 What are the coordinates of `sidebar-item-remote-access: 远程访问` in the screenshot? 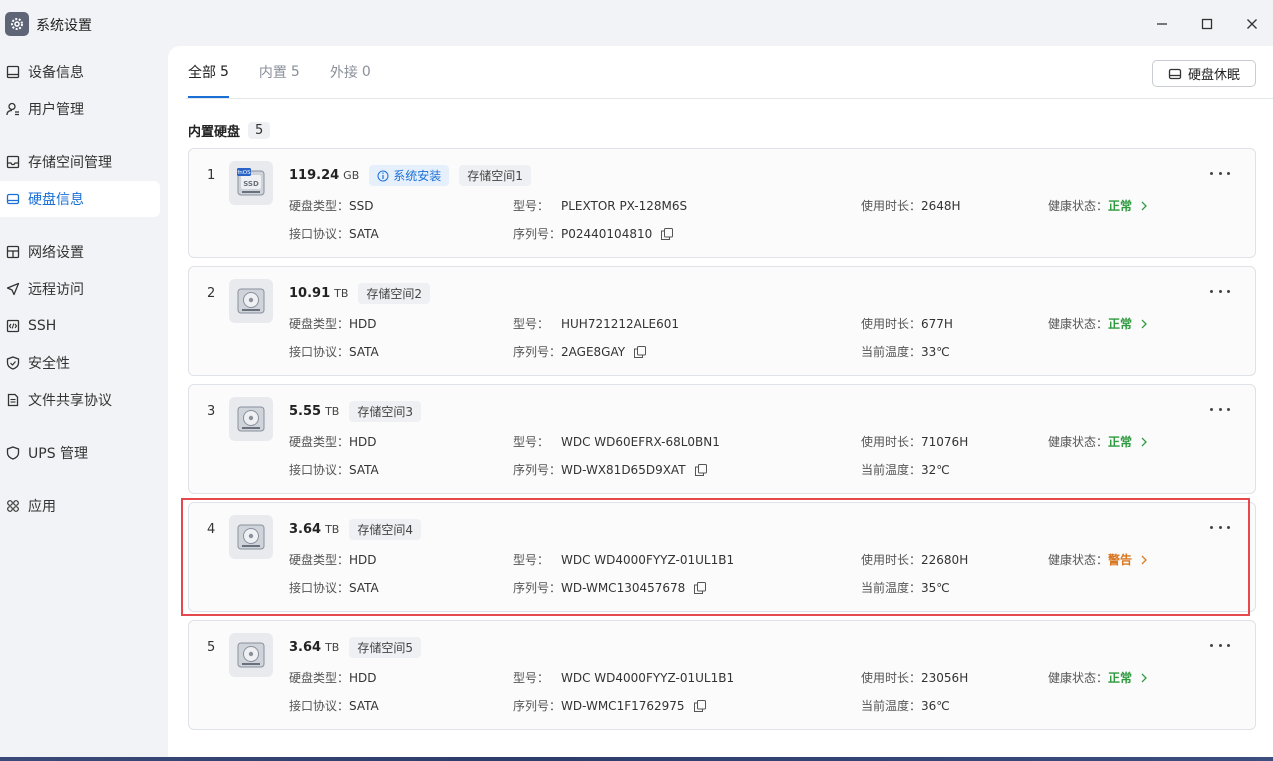 It's located at (80, 289).